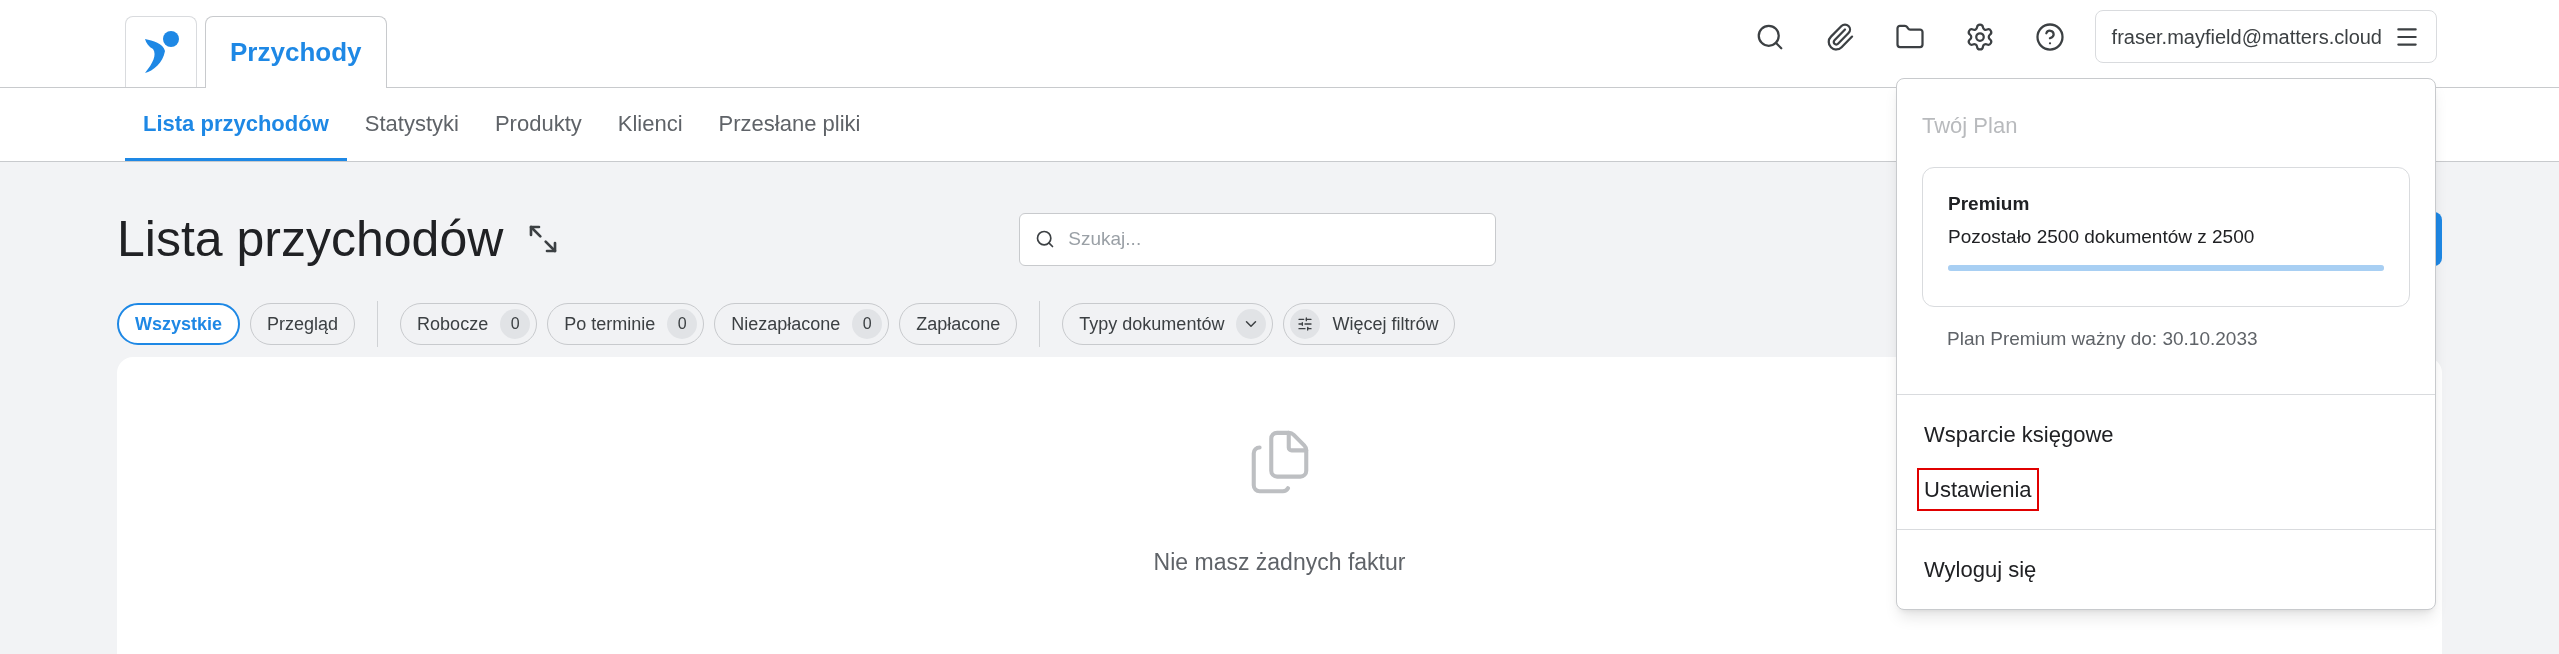 This screenshot has width=2559, height=654. What do you see at coordinates (1980, 569) in the screenshot?
I see `menu-item: Wyloguj się` at bounding box center [1980, 569].